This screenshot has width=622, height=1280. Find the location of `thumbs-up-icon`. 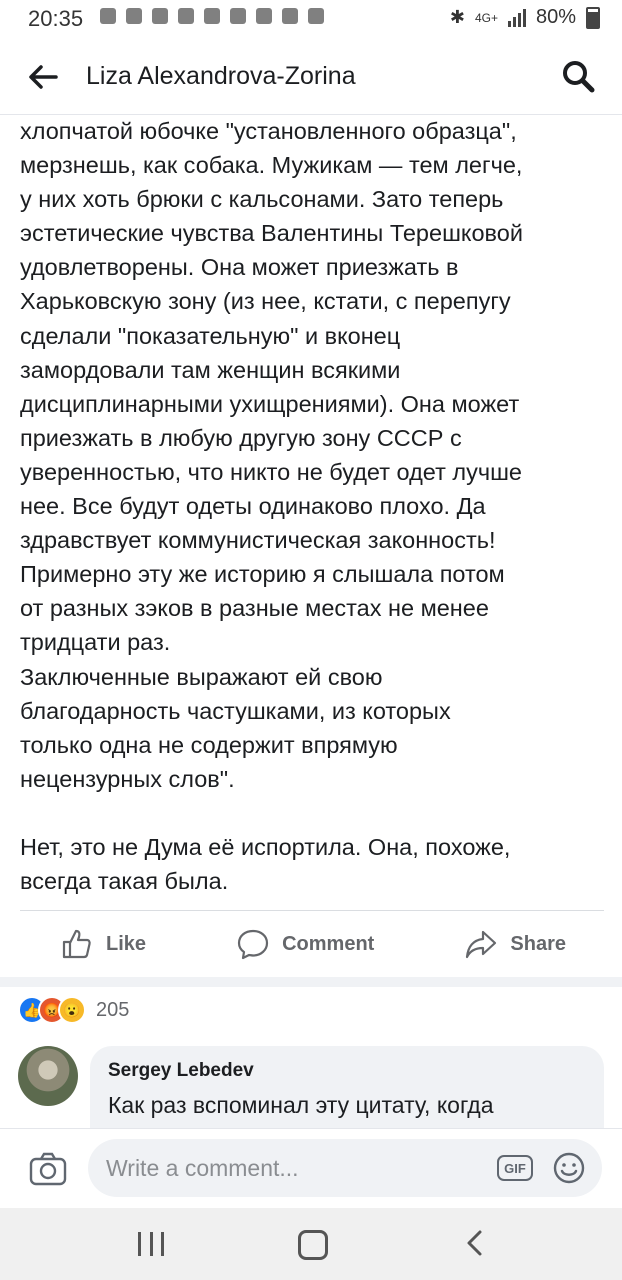

thumbs-up-icon is located at coordinates (76, 944).